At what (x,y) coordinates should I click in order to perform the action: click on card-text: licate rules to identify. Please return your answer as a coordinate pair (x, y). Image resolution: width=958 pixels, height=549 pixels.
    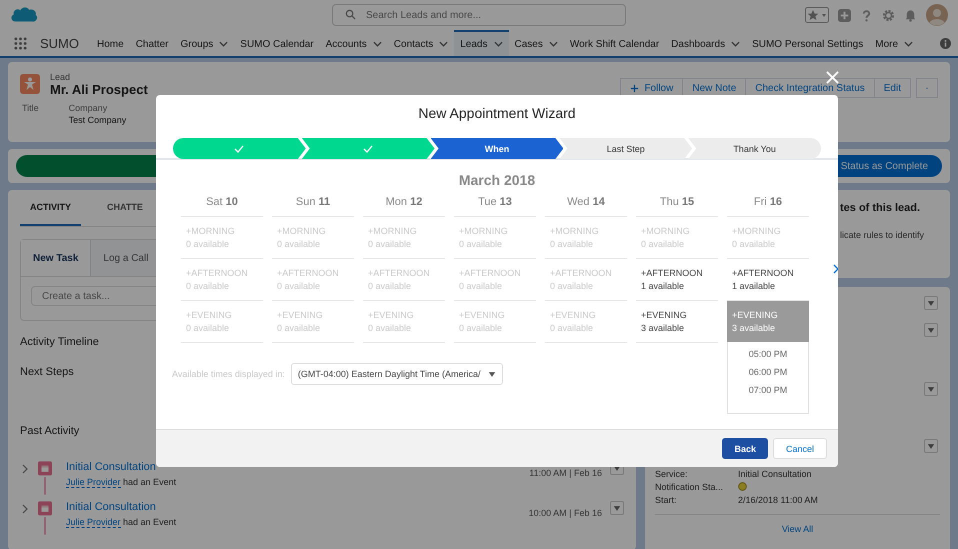
    Looking at the image, I should click on (883, 235).